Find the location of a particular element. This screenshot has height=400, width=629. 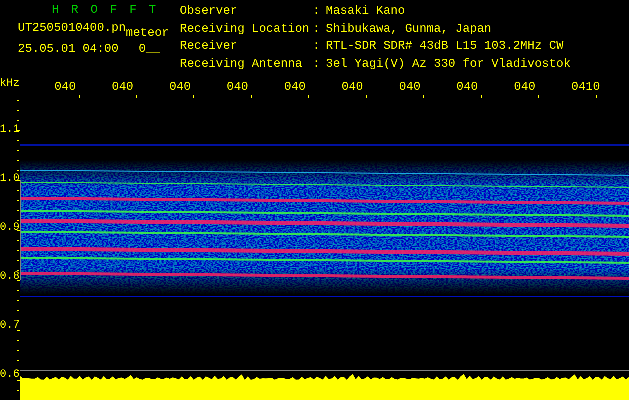

time-label: 0410 is located at coordinates (587, 87).